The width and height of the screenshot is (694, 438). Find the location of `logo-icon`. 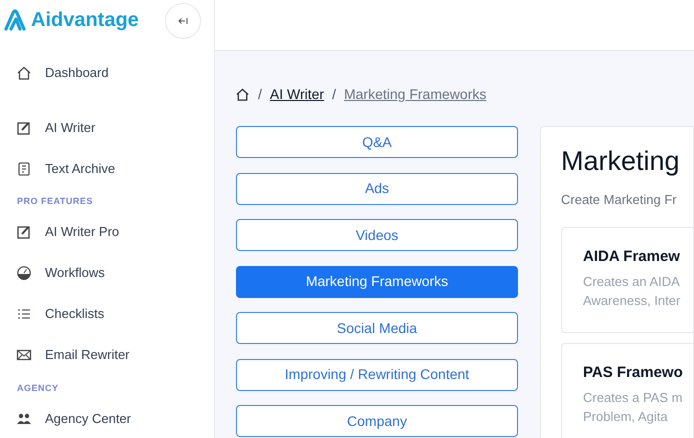

logo-icon is located at coordinates (15, 20).